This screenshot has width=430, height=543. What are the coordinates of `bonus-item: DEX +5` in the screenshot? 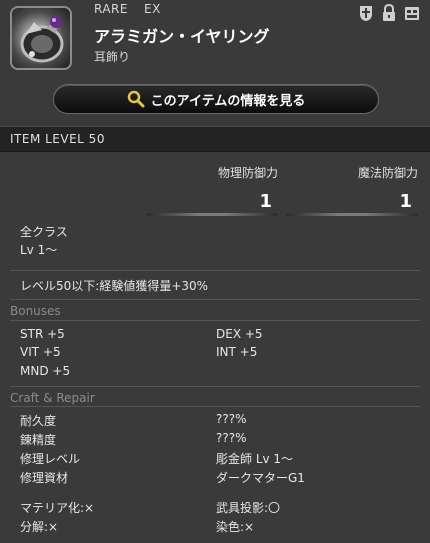 It's located at (239, 334).